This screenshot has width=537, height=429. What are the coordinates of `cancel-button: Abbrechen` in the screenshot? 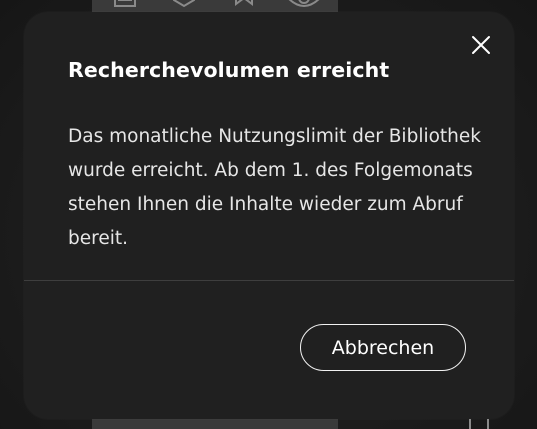 It's located at (383, 347).